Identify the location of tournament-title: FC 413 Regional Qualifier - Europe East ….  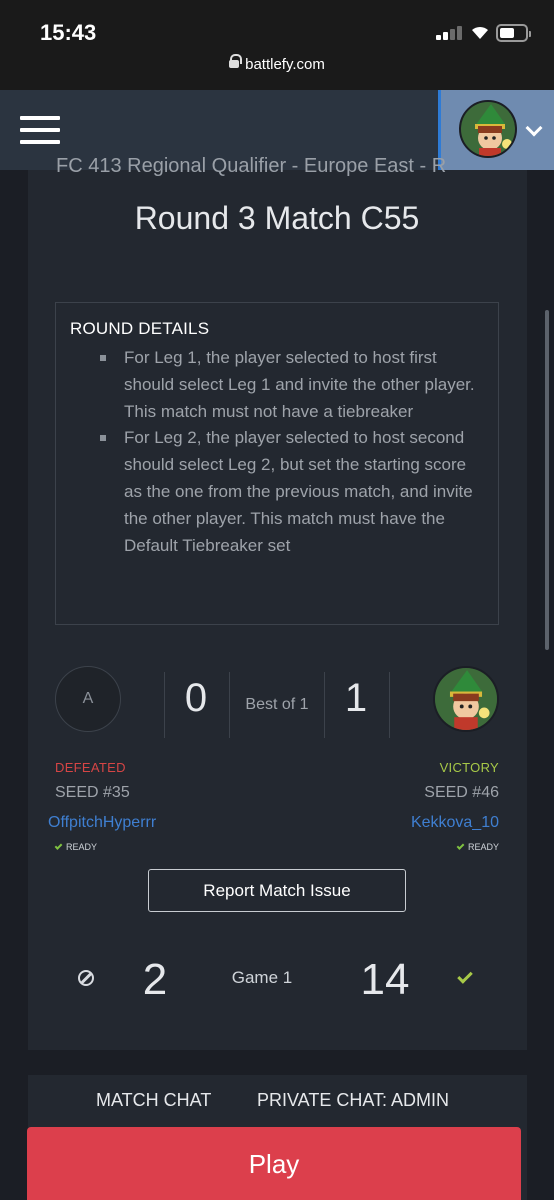
(258, 166).